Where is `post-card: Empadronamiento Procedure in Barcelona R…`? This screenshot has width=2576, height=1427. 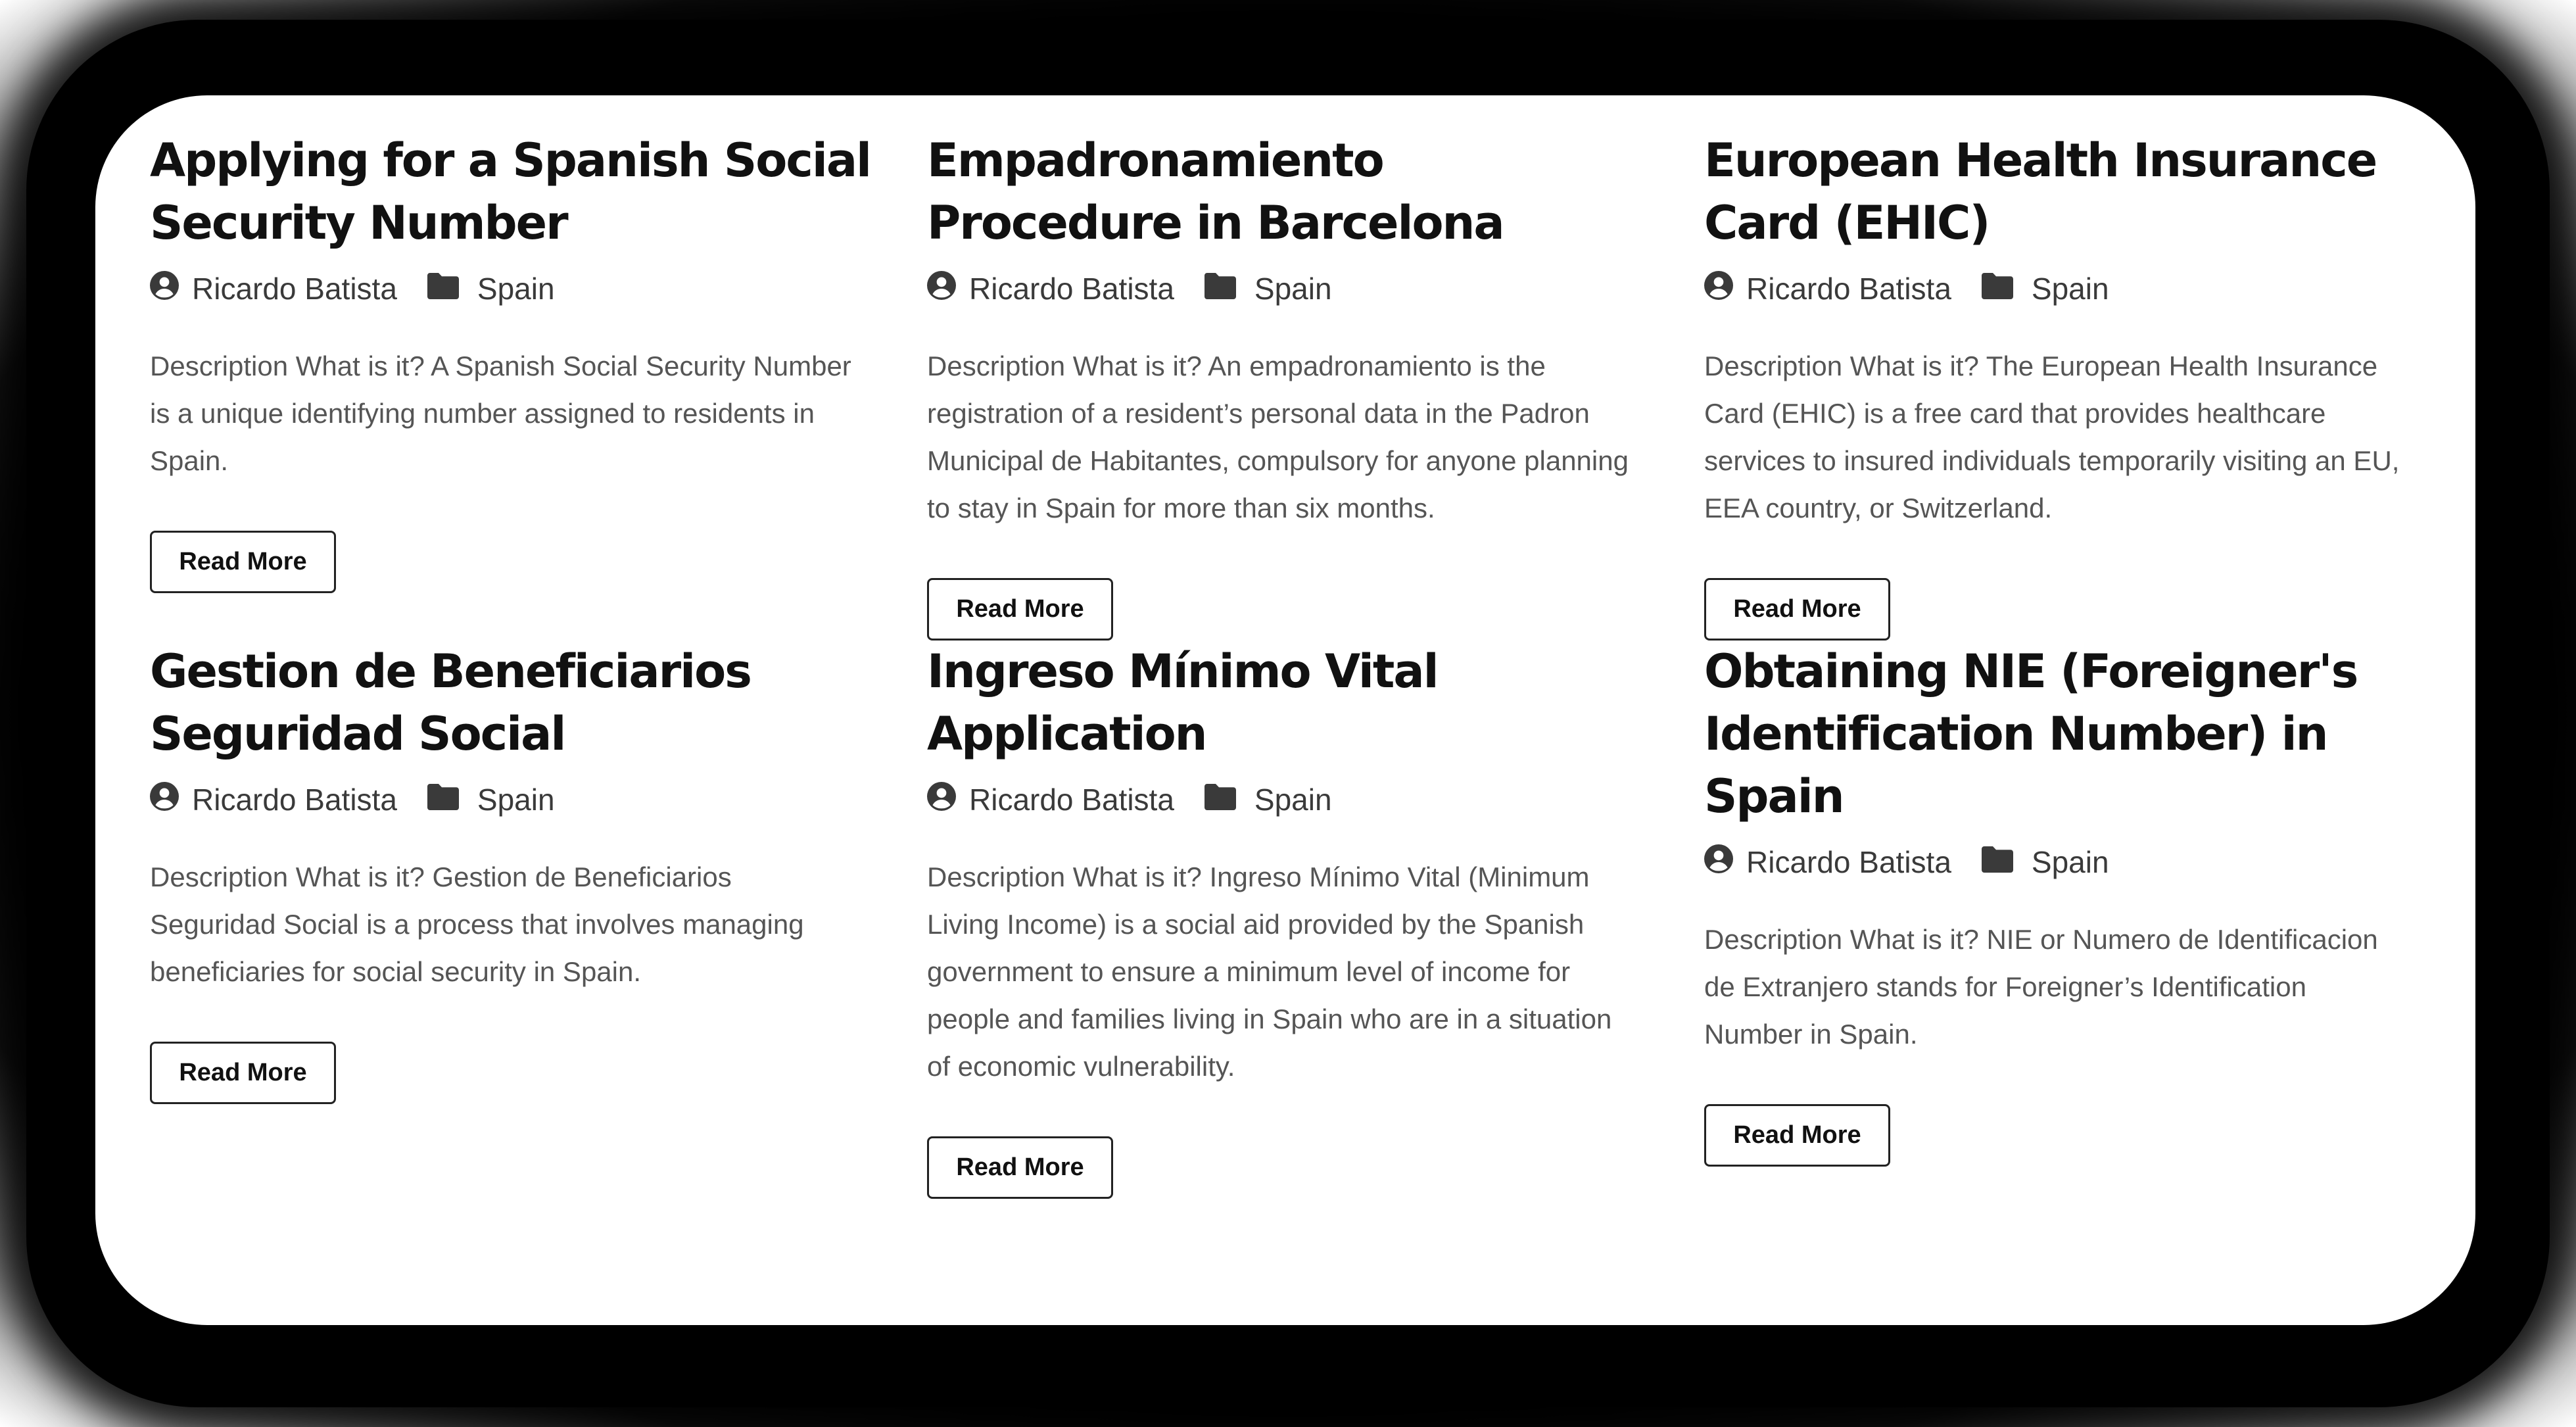
post-card: Empadronamiento Procedure in Barcelona R… is located at coordinates (1289, 385).